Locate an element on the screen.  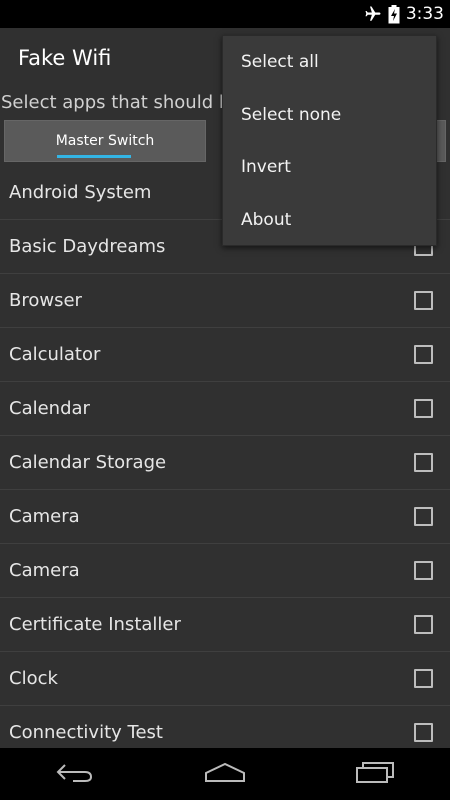
list-item: Calculator is located at coordinates (225, 355).